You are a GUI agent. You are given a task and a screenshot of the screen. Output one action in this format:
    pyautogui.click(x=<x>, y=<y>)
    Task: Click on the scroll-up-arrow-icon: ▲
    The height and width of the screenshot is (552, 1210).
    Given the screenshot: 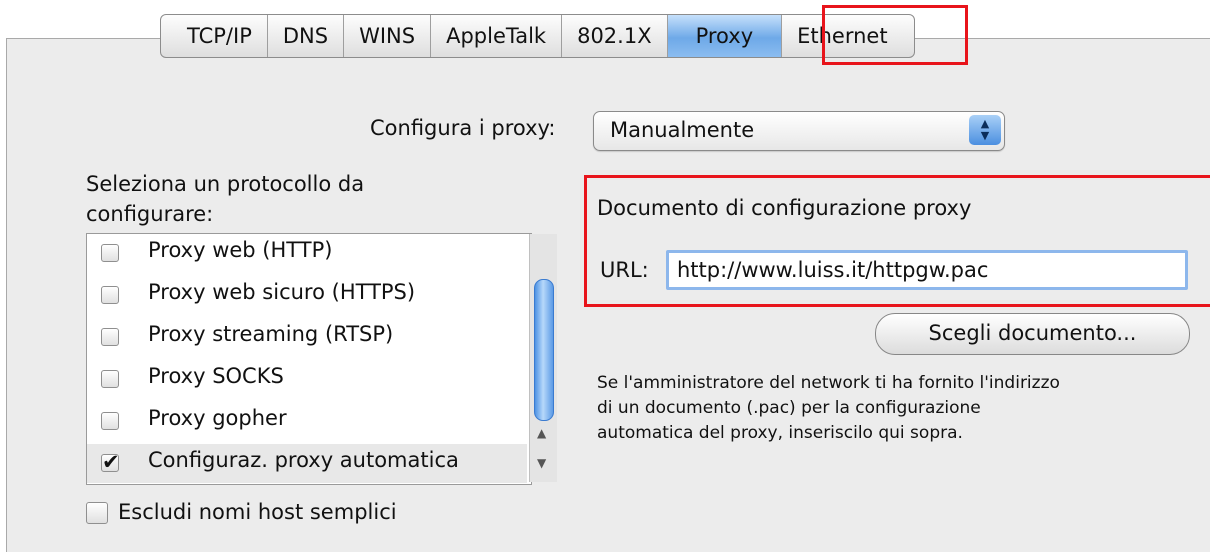 What is the action you would take?
    pyautogui.click(x=541, y=433)
    